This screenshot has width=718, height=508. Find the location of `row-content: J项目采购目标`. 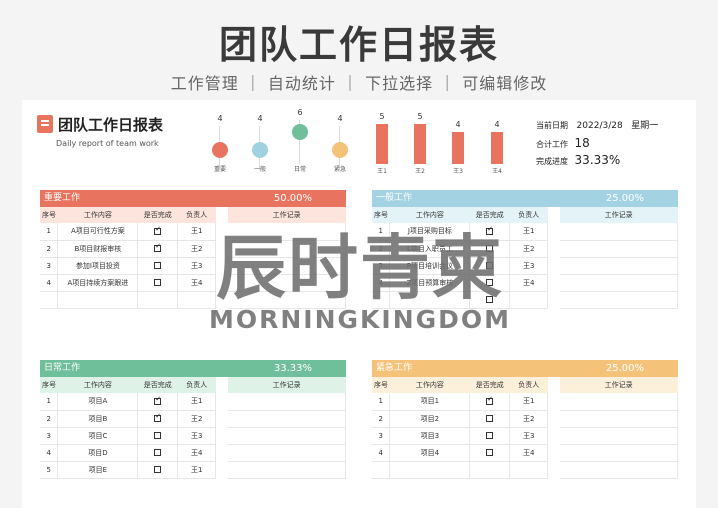

row-content: J项目采购目标 is located at coordinates (430, 232).